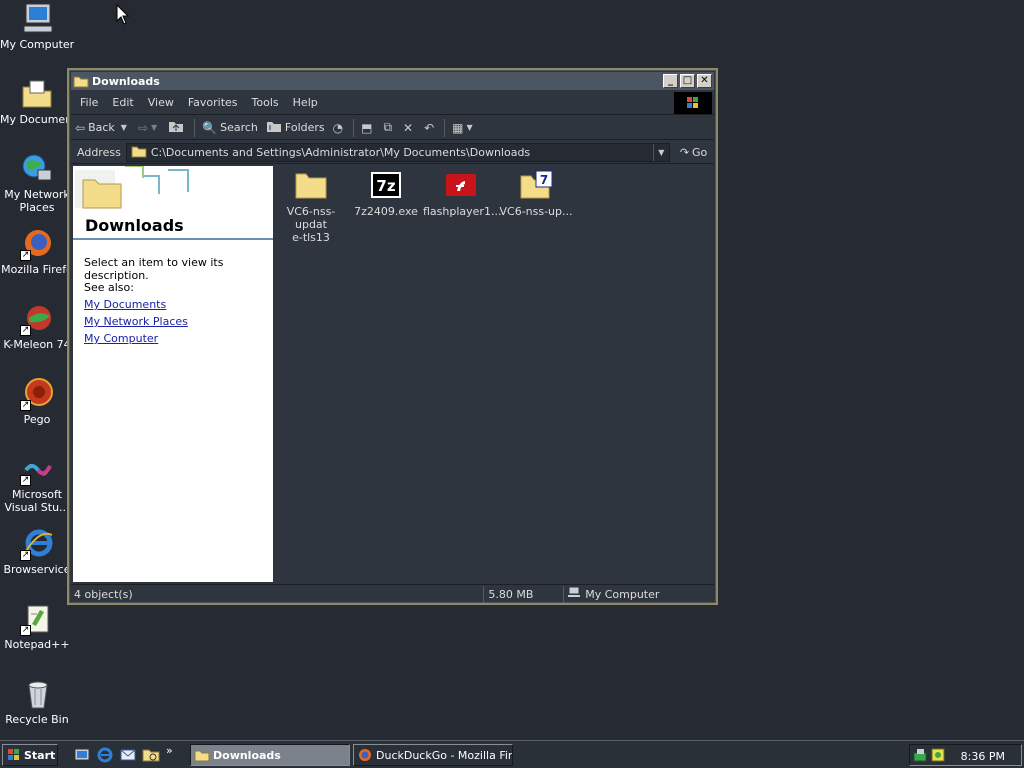 The width and height of the screenshot is (1024, 768). What do you see at coordinates (151, 755) in the screenshot?
I see `explorer-icon` at bounding box center [151, 755].